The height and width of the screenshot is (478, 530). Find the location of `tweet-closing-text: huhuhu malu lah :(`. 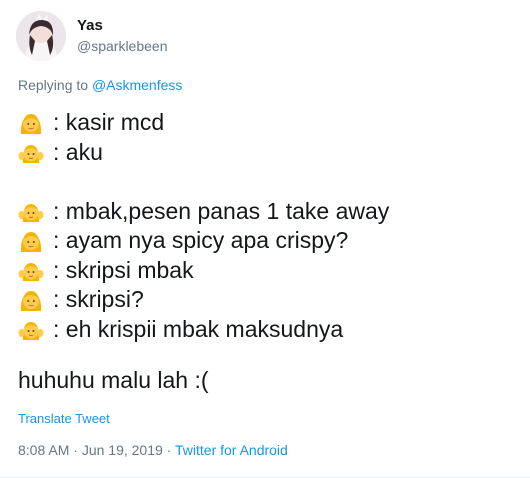

tweet-closing-text: huhuhu malu lah :( is located at coordinates (113, 380).